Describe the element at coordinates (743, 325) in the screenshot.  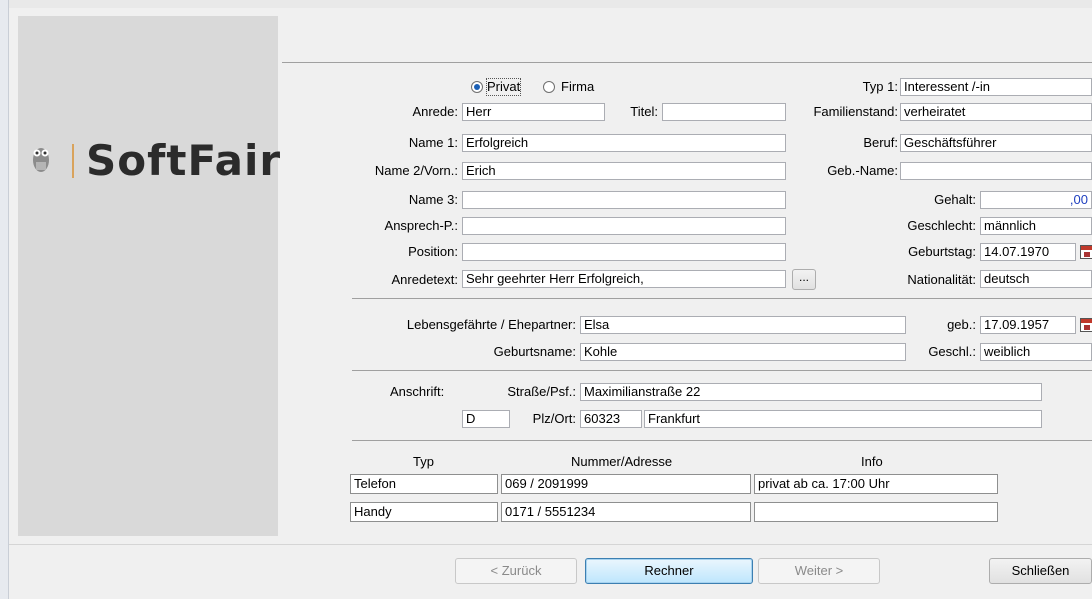
I see `partner-name-field: Elsa` at that location.